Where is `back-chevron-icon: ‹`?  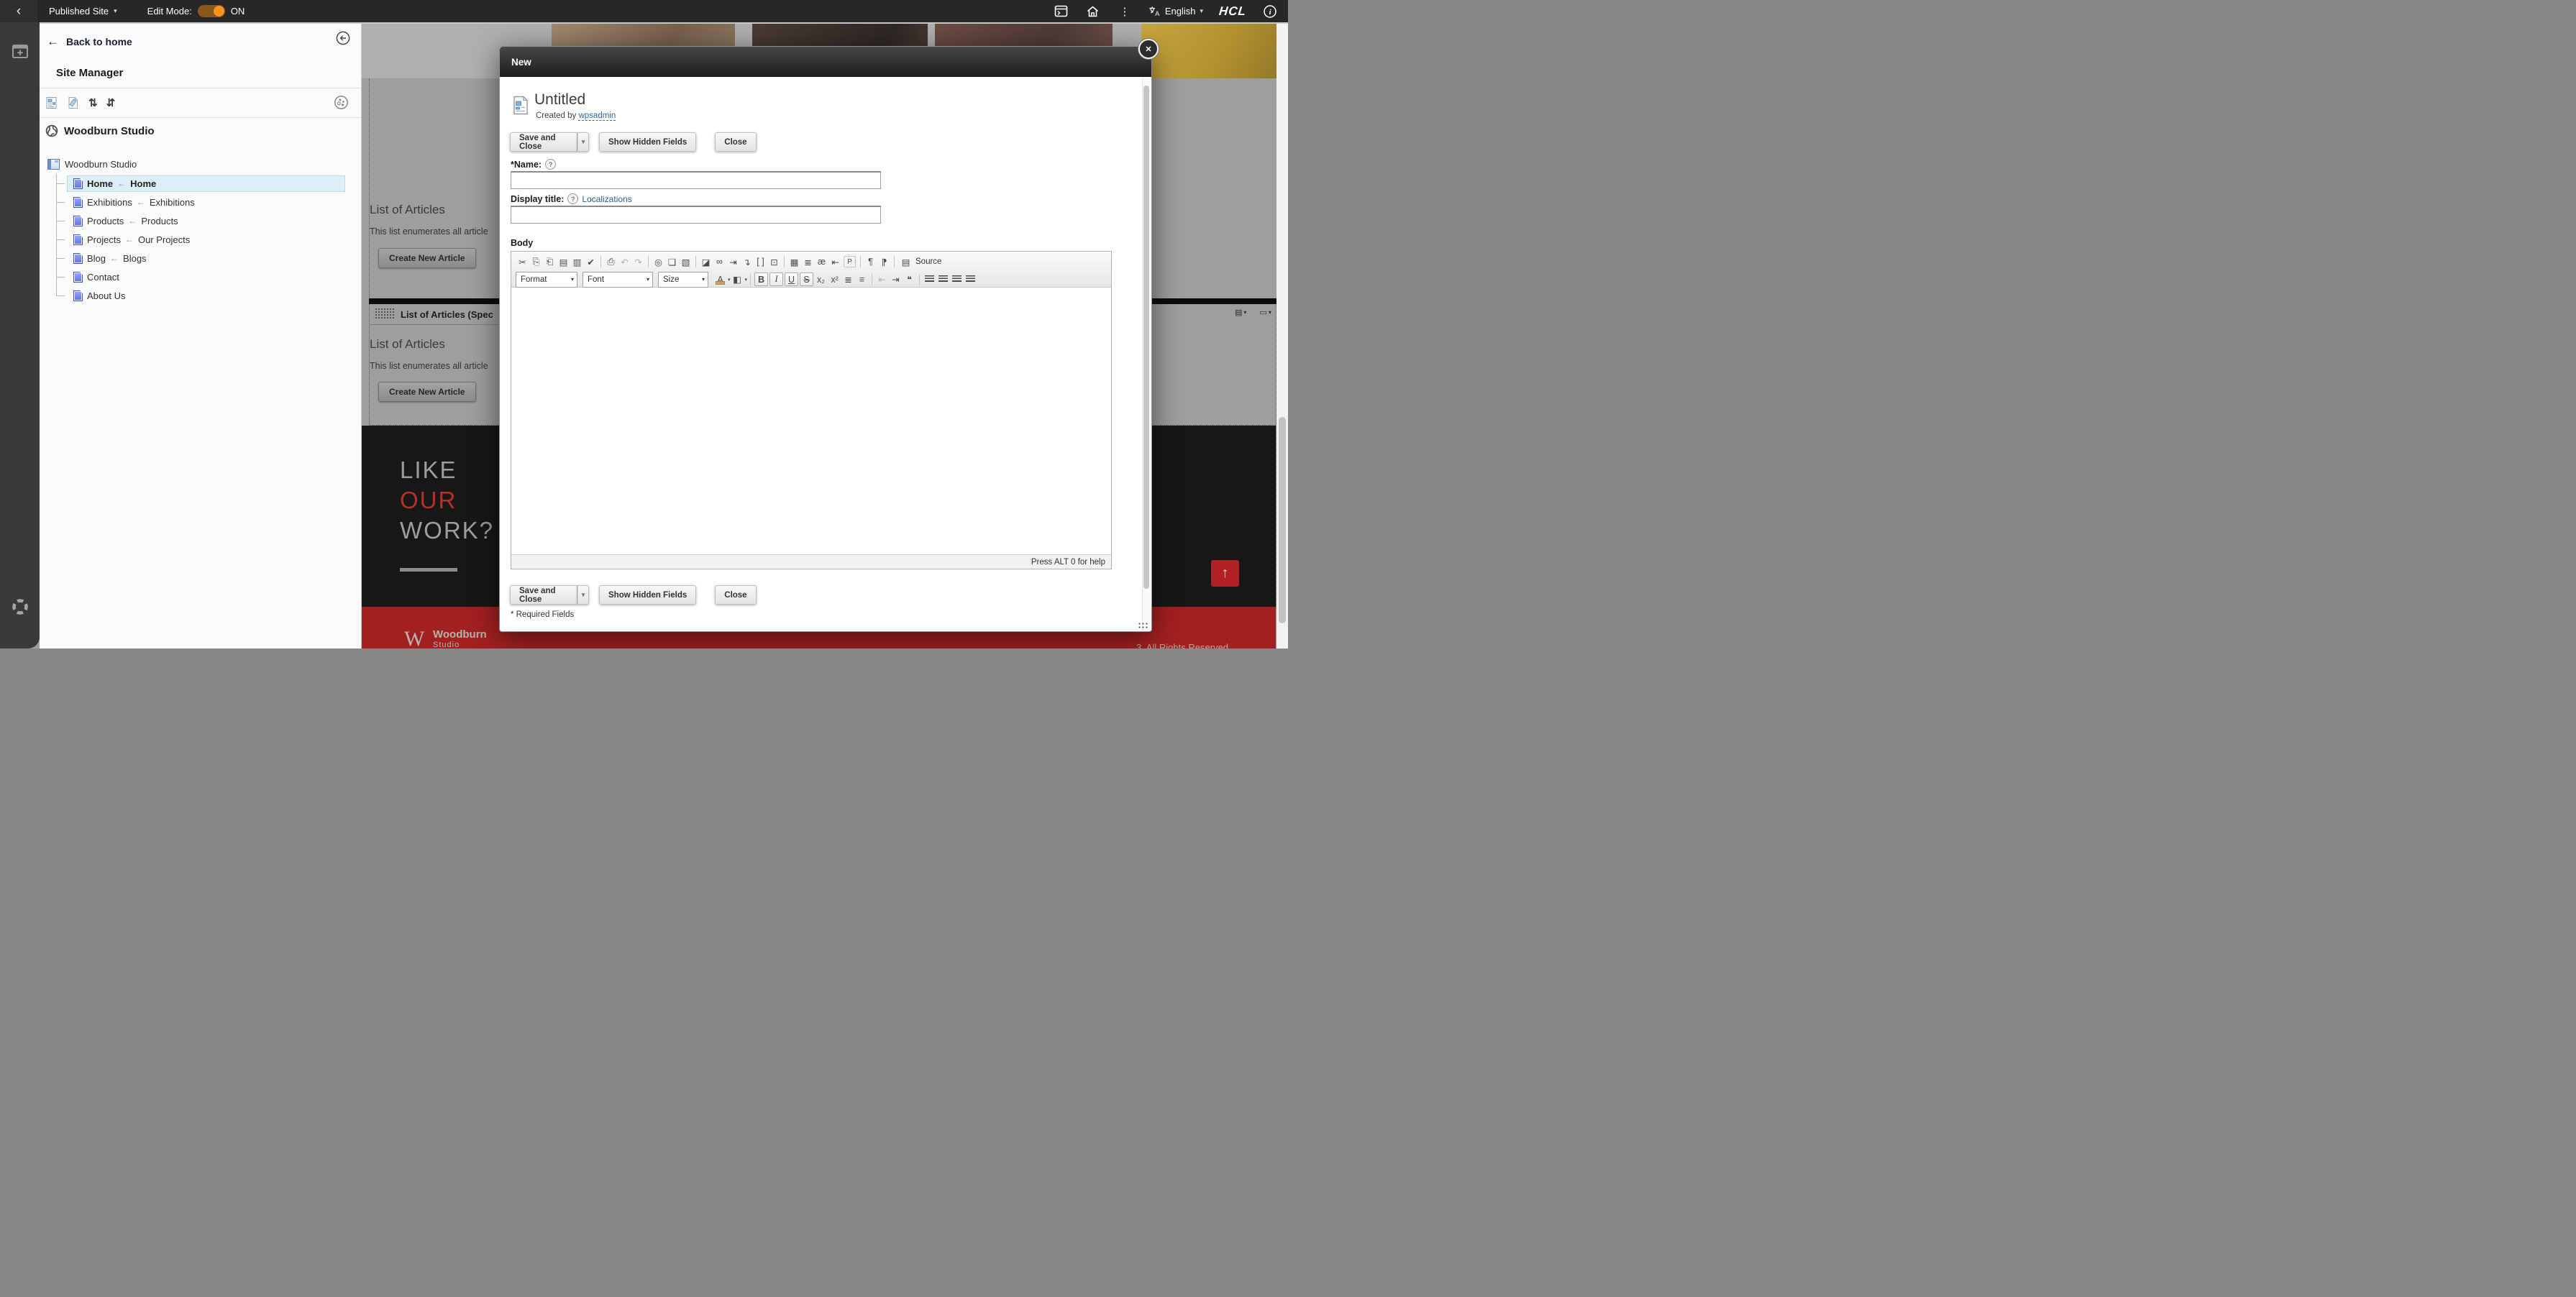
back-chevron-icon: ‹ is located at coordinates (18, 11).